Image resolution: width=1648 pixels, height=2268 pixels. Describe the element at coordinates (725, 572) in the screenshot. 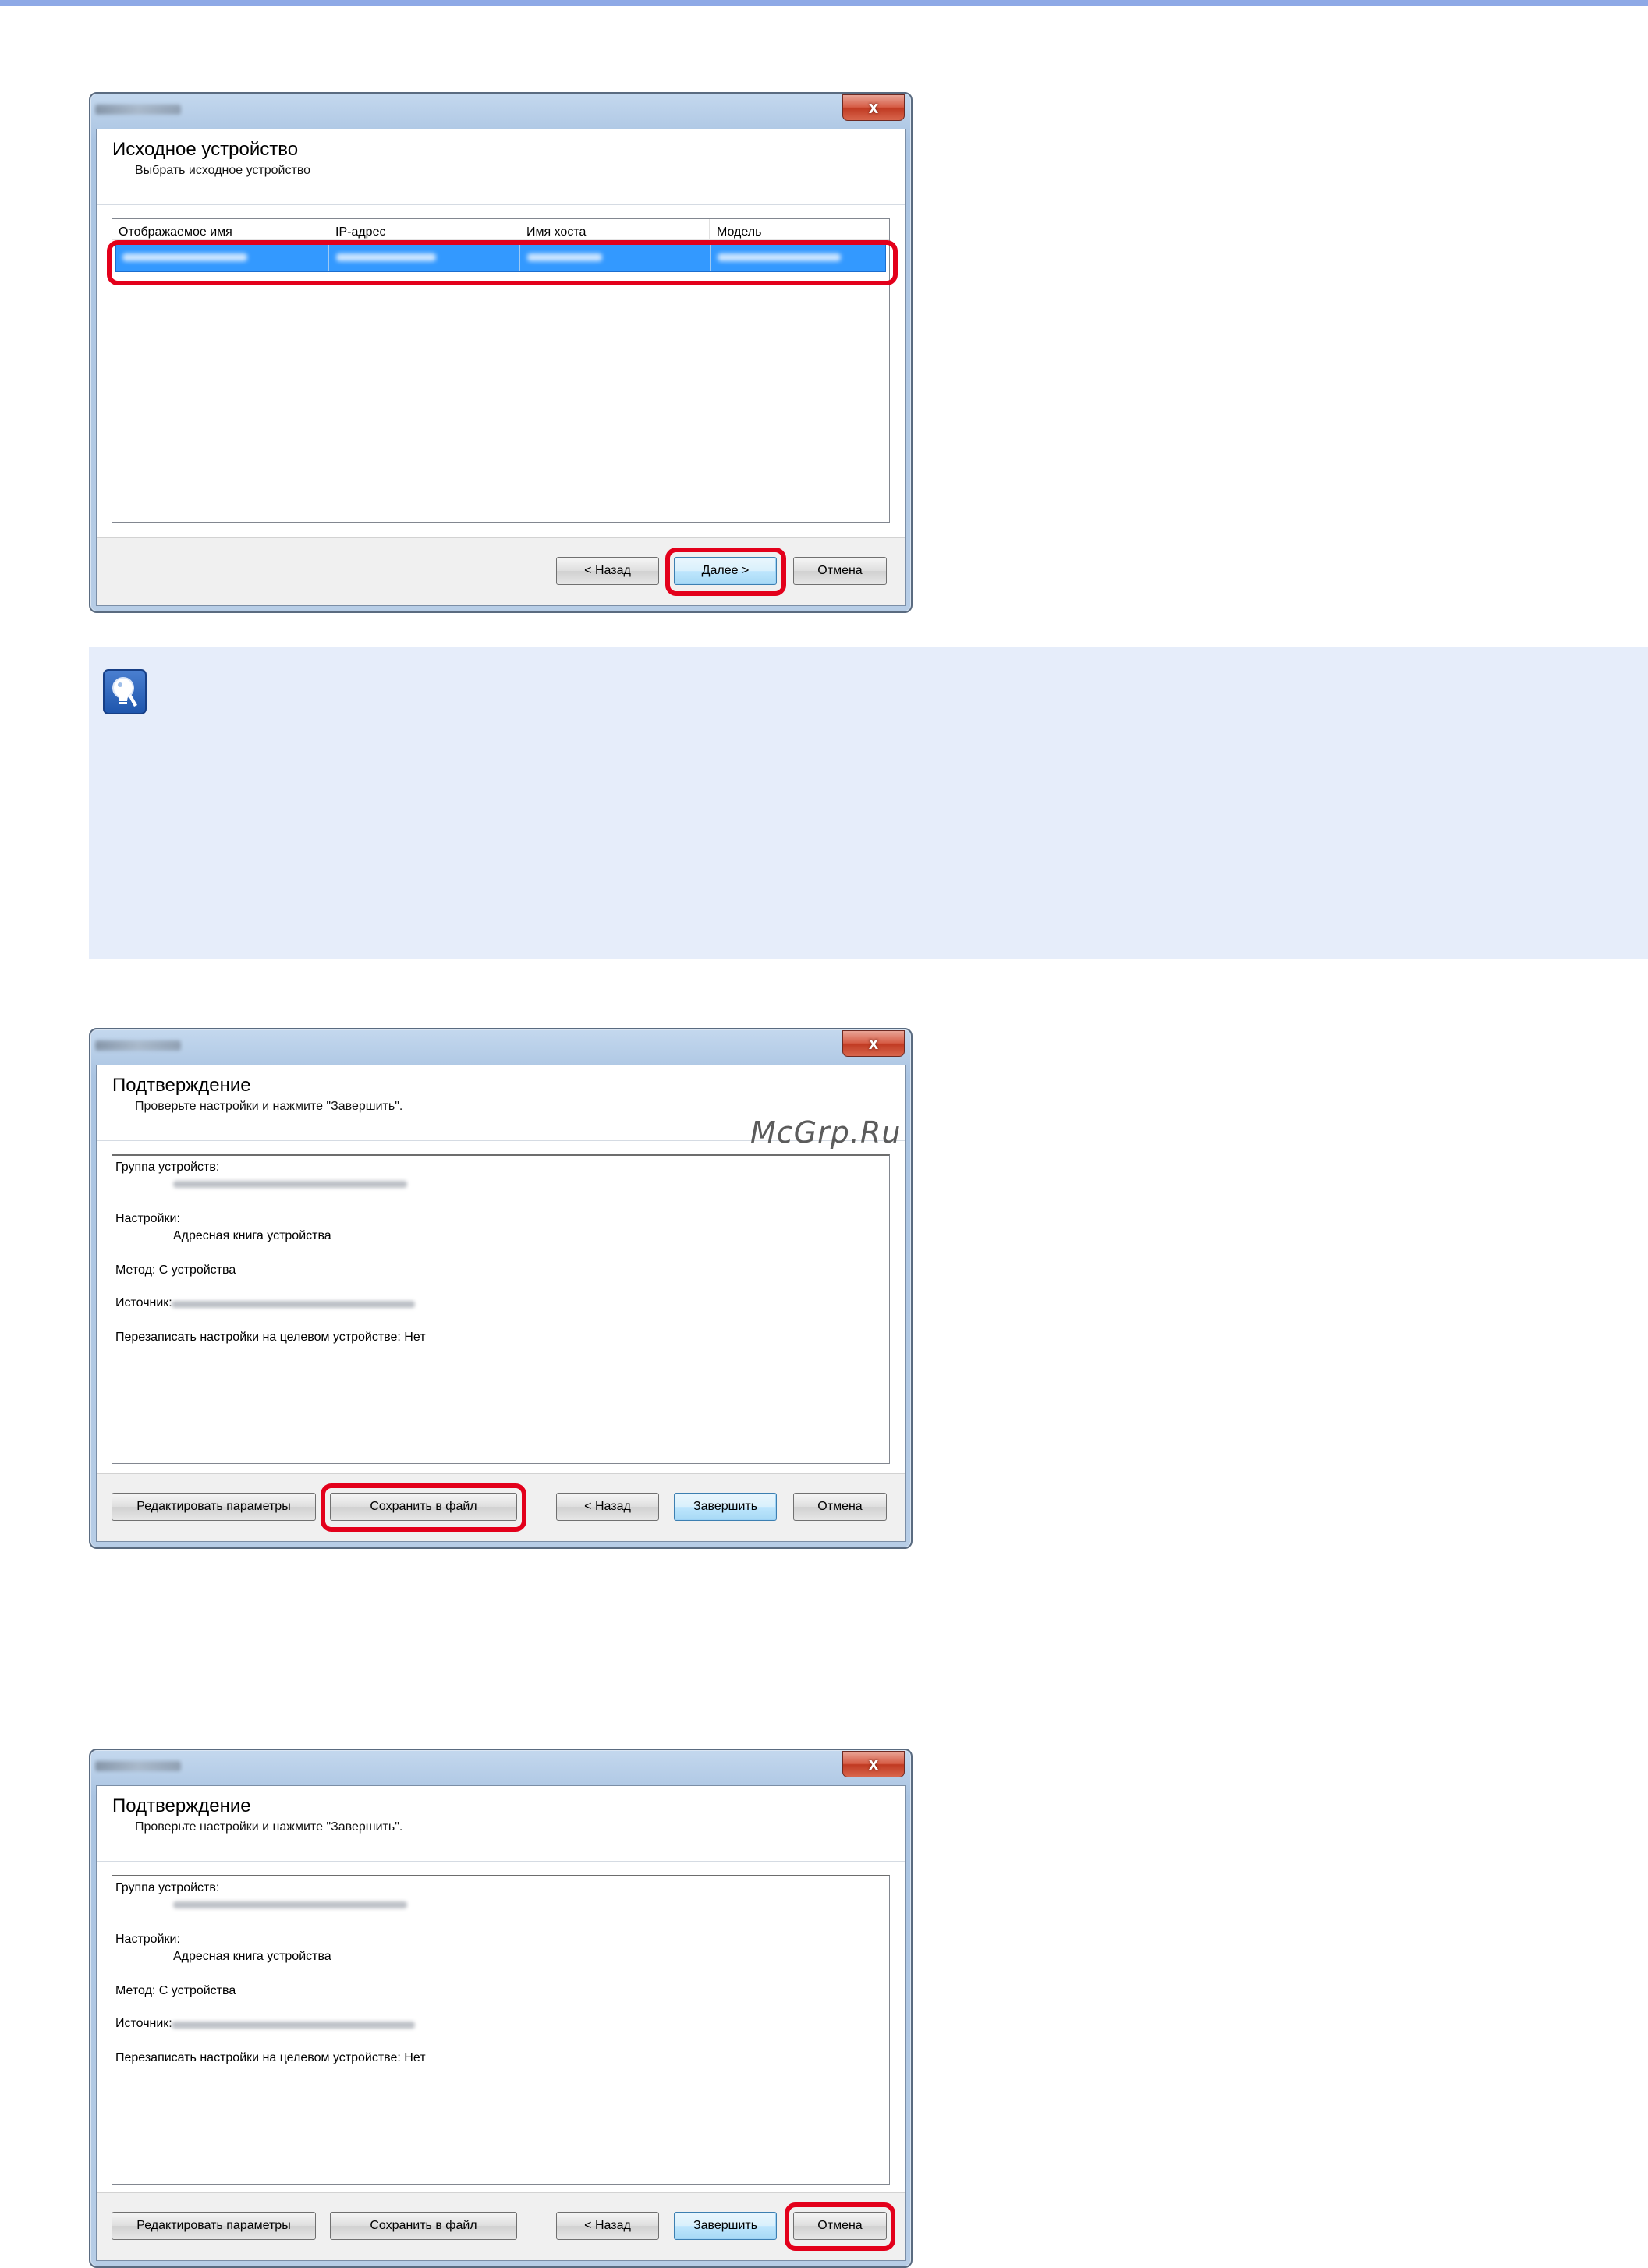

I see `next-highlight-ring` at that location.